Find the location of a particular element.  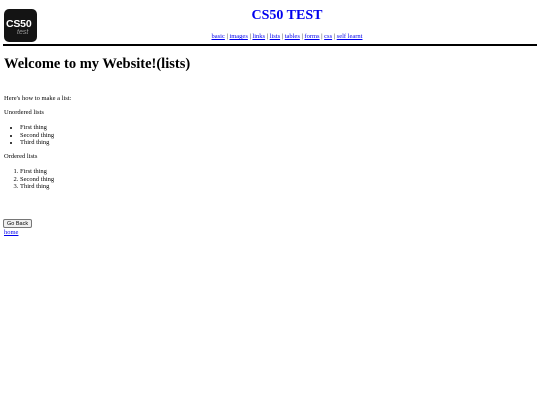

unordered-list: First thing Second thing Third thing is located at coordinates (29, 135).